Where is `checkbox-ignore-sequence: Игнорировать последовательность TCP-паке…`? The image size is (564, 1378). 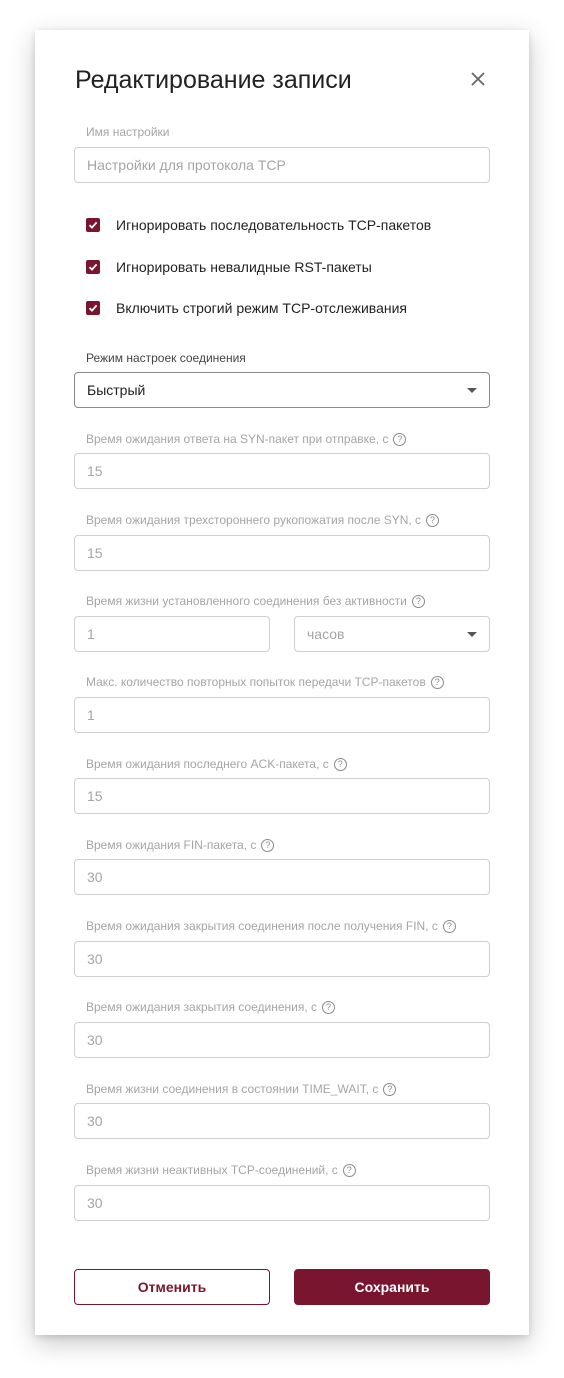 checkbox-ignore-sequence: Игнорировать последовательность TCP-паке… is located at coordinates (258, 225).